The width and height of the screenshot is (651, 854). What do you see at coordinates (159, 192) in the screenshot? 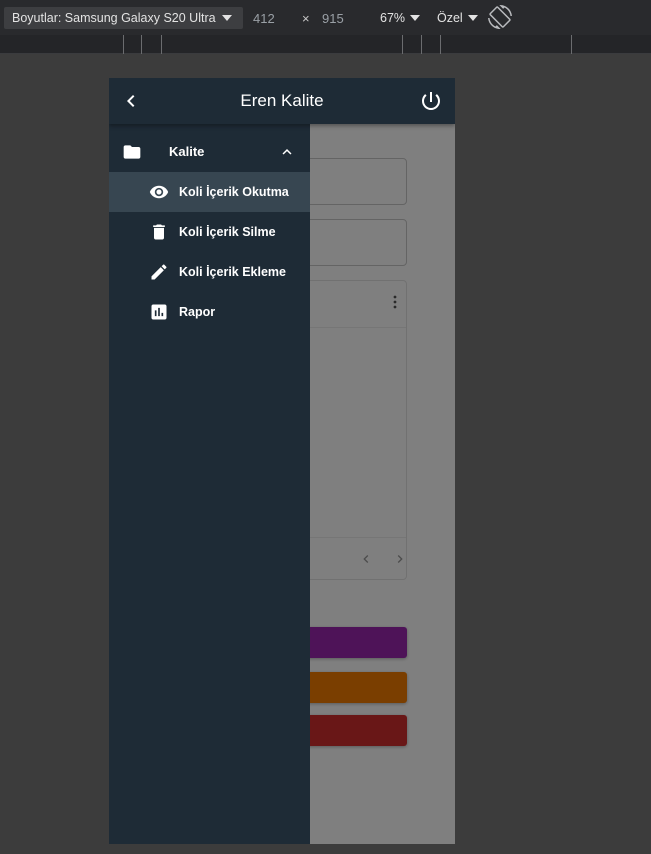
I see `eye-icon` at bounding box center [159, 192].